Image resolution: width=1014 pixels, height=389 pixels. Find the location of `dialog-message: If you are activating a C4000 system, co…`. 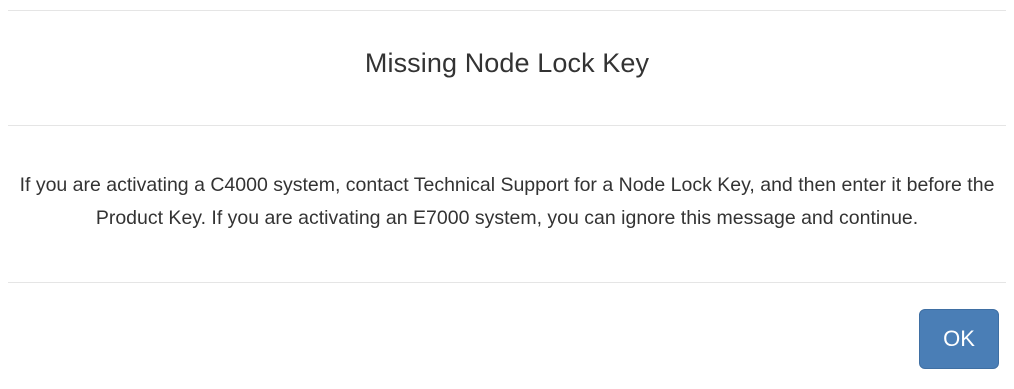

dialog-message: If you are activating a C4000 system, co… is located at coordinates (507, 201).